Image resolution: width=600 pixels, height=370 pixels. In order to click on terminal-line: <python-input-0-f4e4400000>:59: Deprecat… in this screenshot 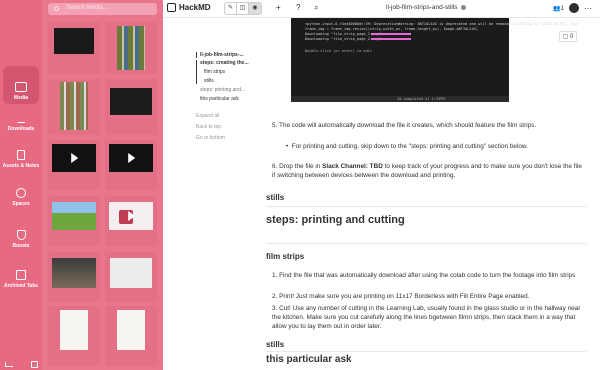, I will do `click(441, 24)`.